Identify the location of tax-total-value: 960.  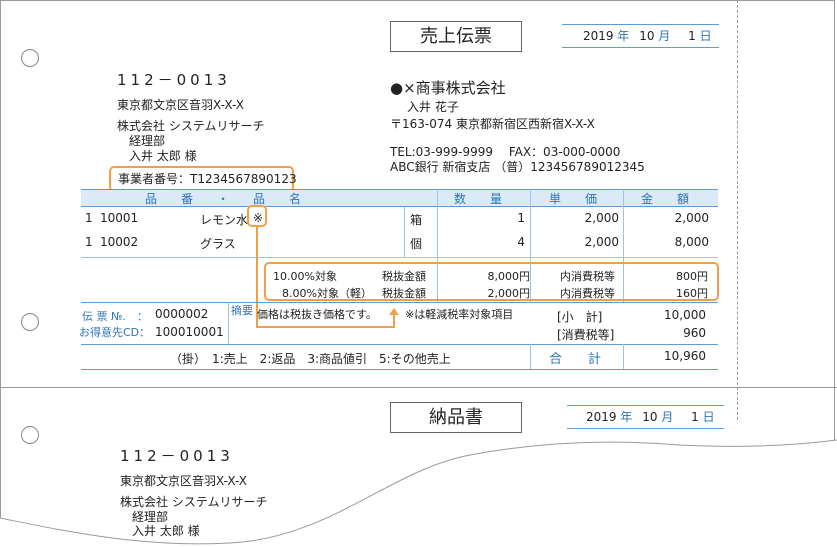
(694, 333).